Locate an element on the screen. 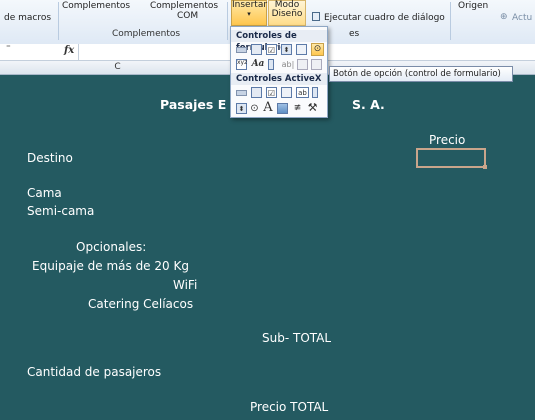 The height and width of the screenshot is (420, 535). design-mode-label-2: Diseño is located at coordinates (287, 14).